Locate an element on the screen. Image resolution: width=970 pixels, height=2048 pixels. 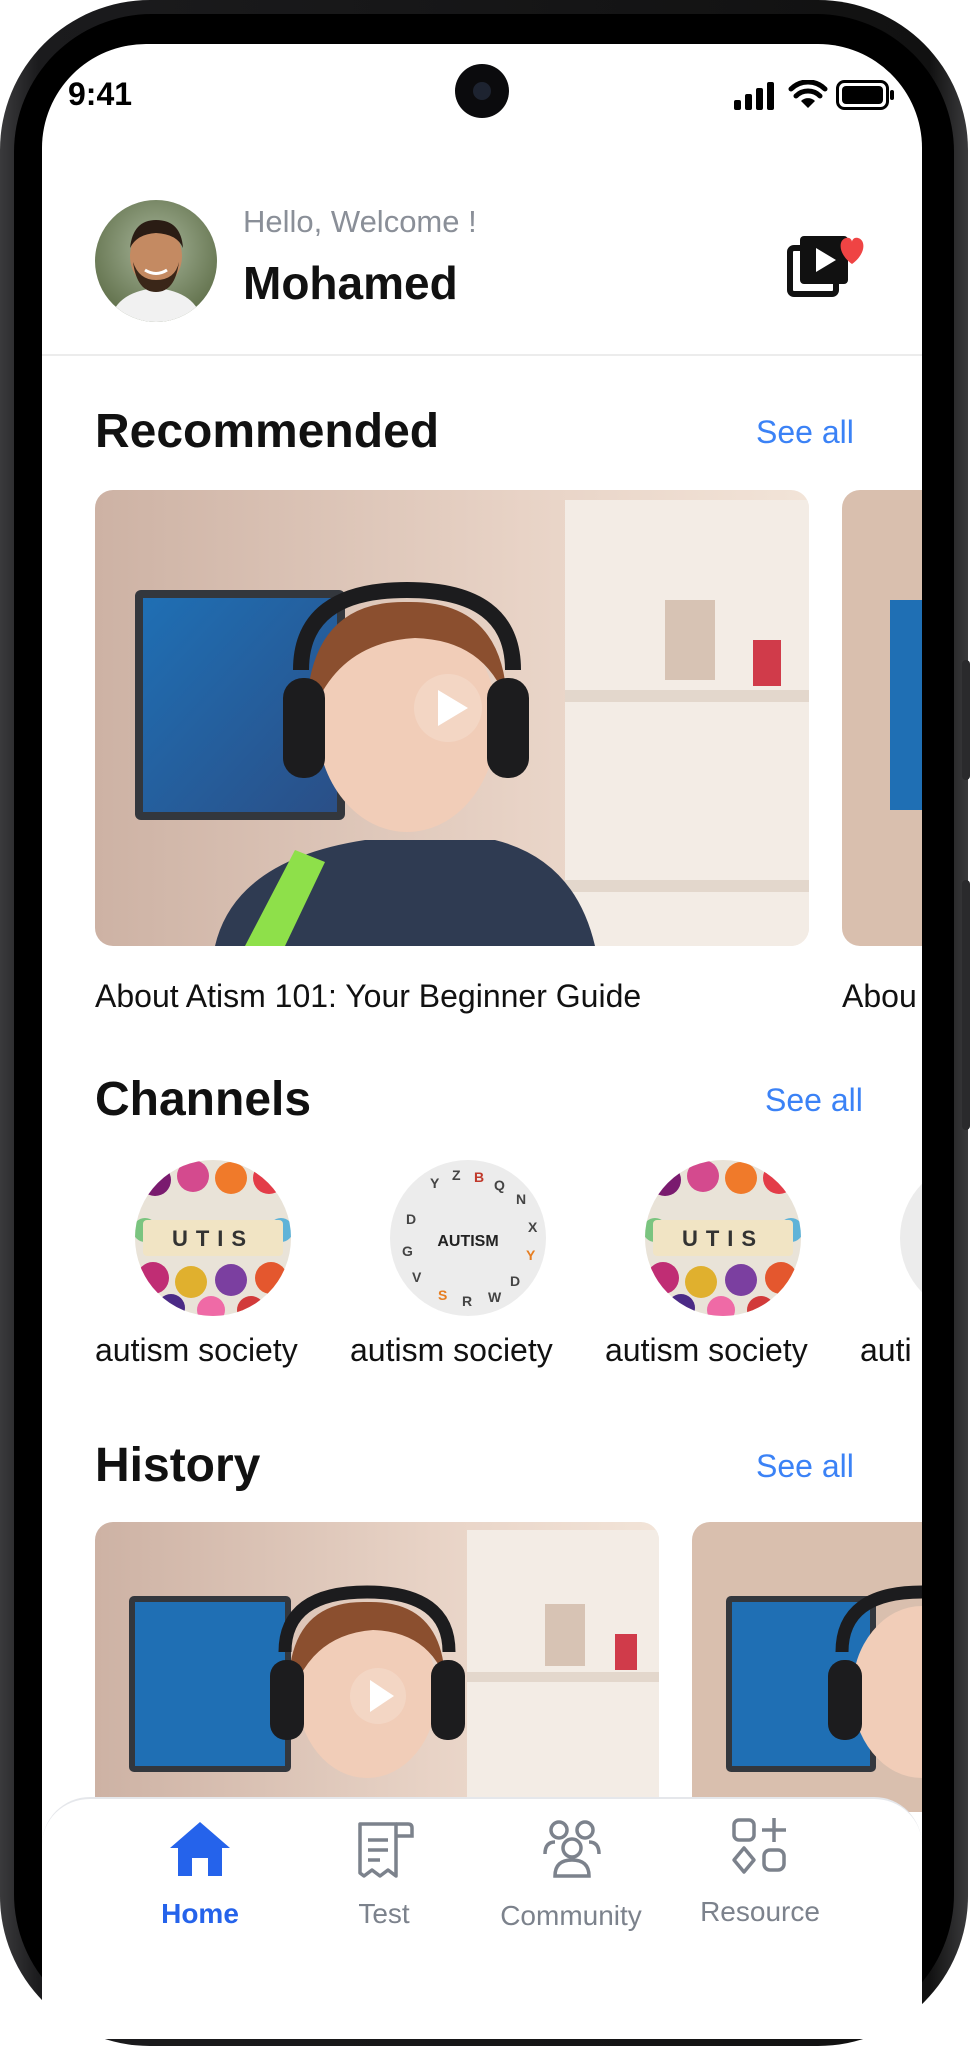
recommended-video-title: About Atism 101: Your Beginner Guide is located at coordinates (368, 996).